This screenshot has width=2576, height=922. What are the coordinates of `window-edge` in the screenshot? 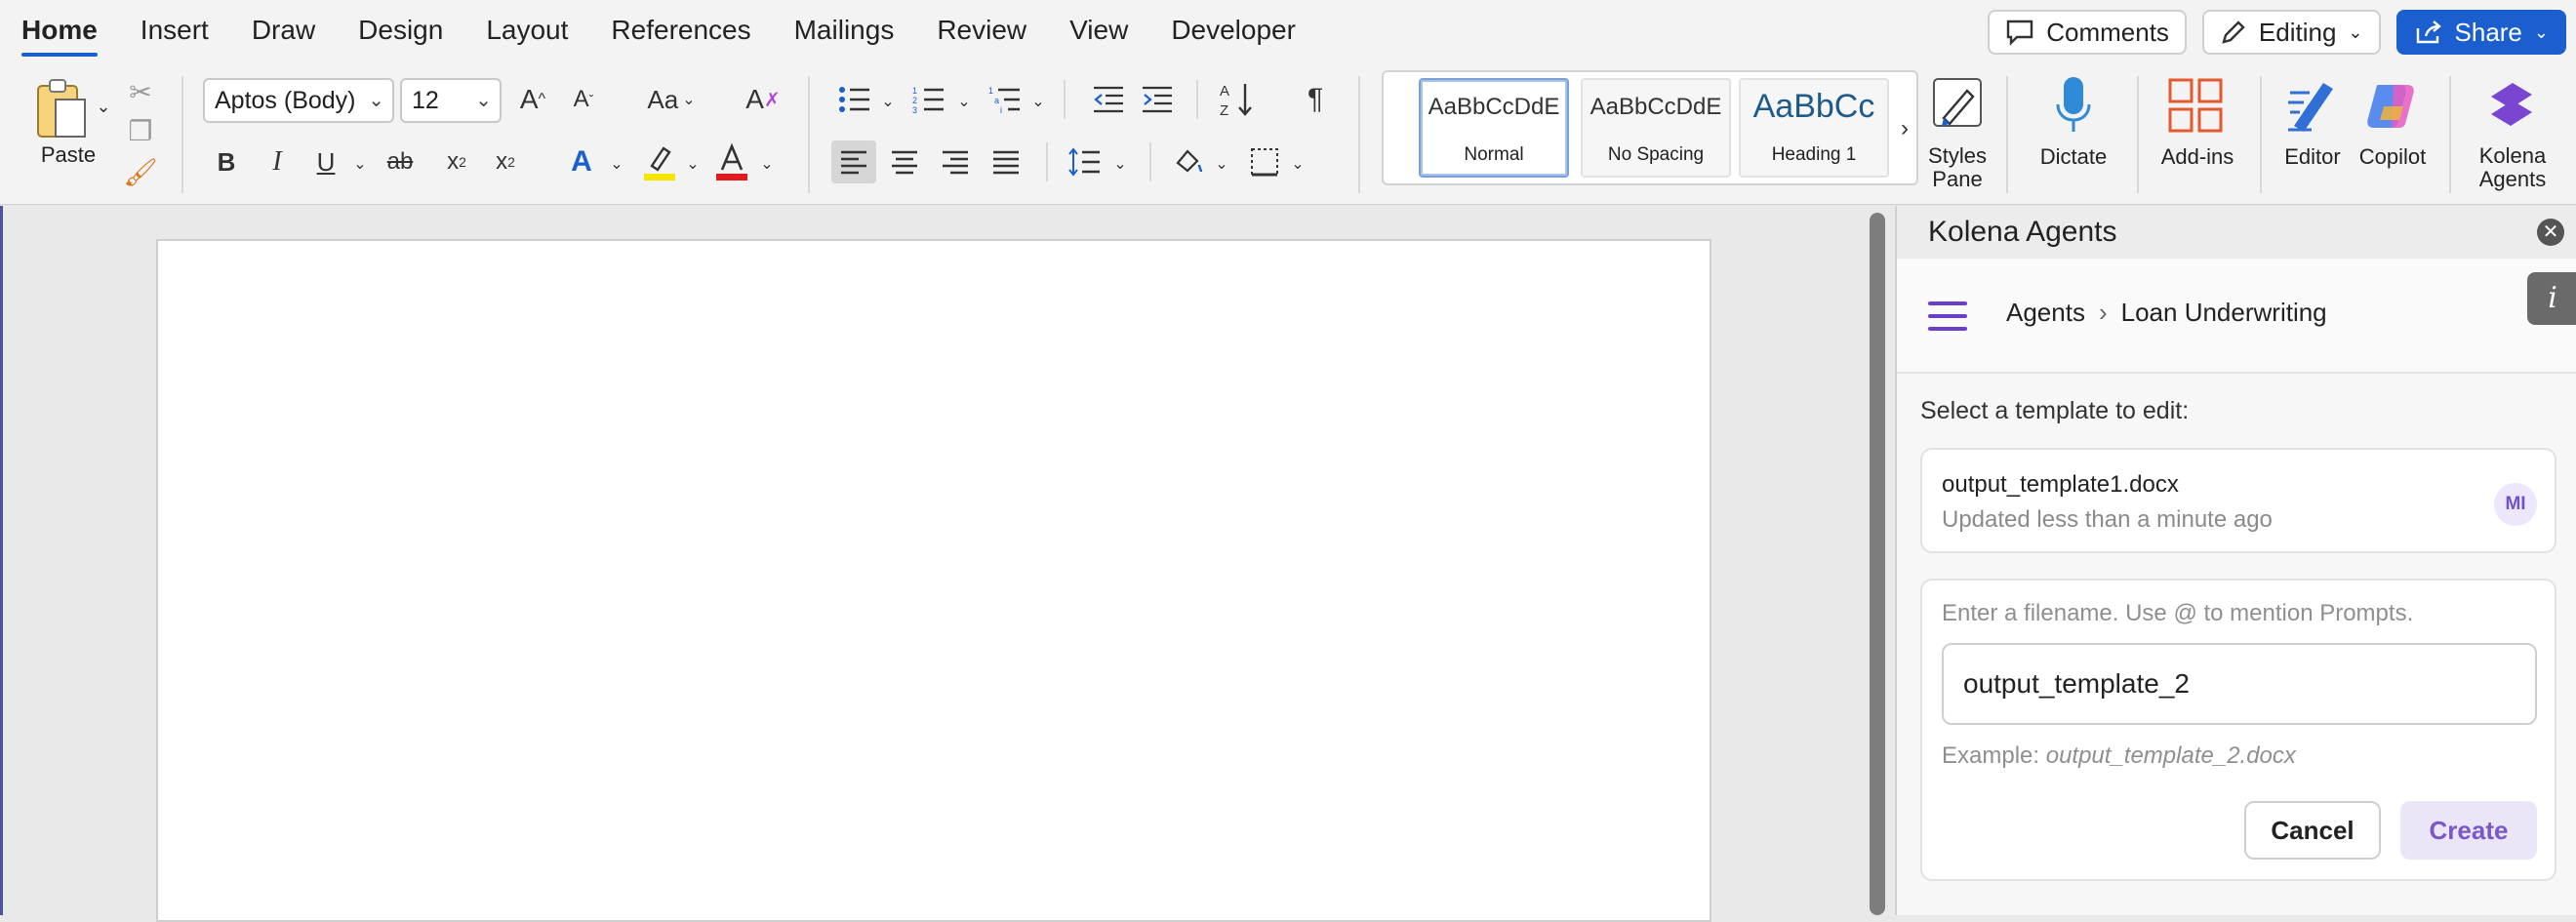 It's located at (1, 560).